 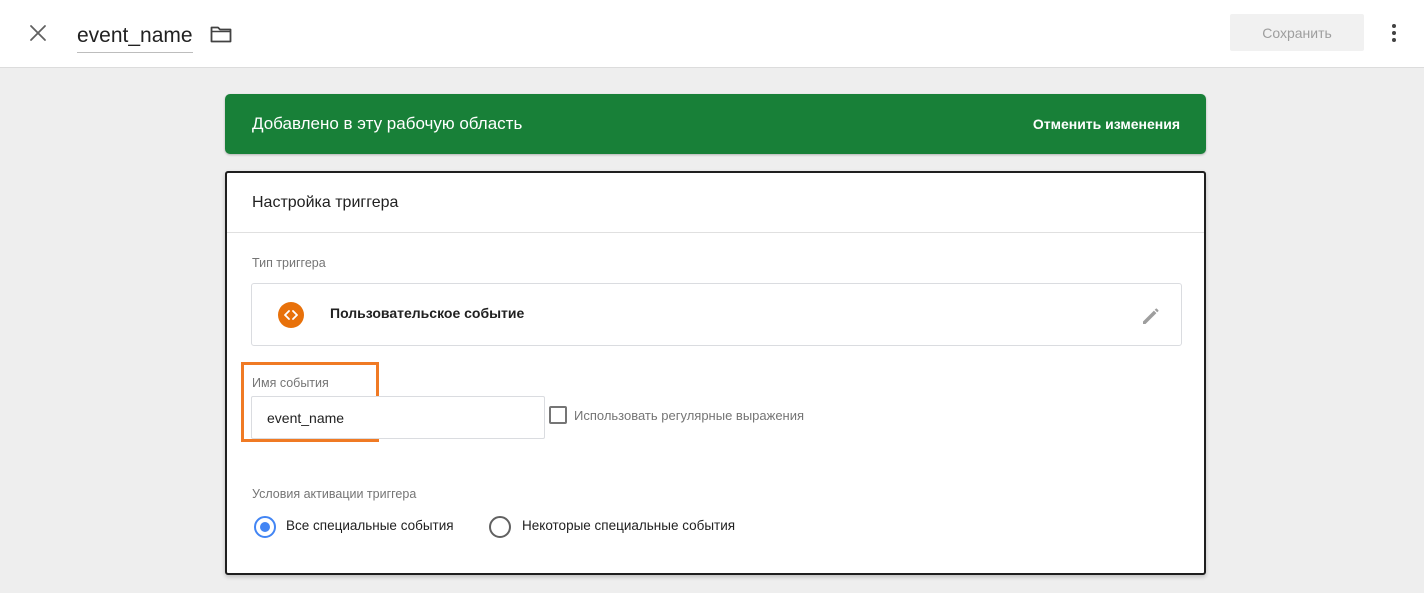 I want to click on more-vert-icon, so click(x=1394, y=33).